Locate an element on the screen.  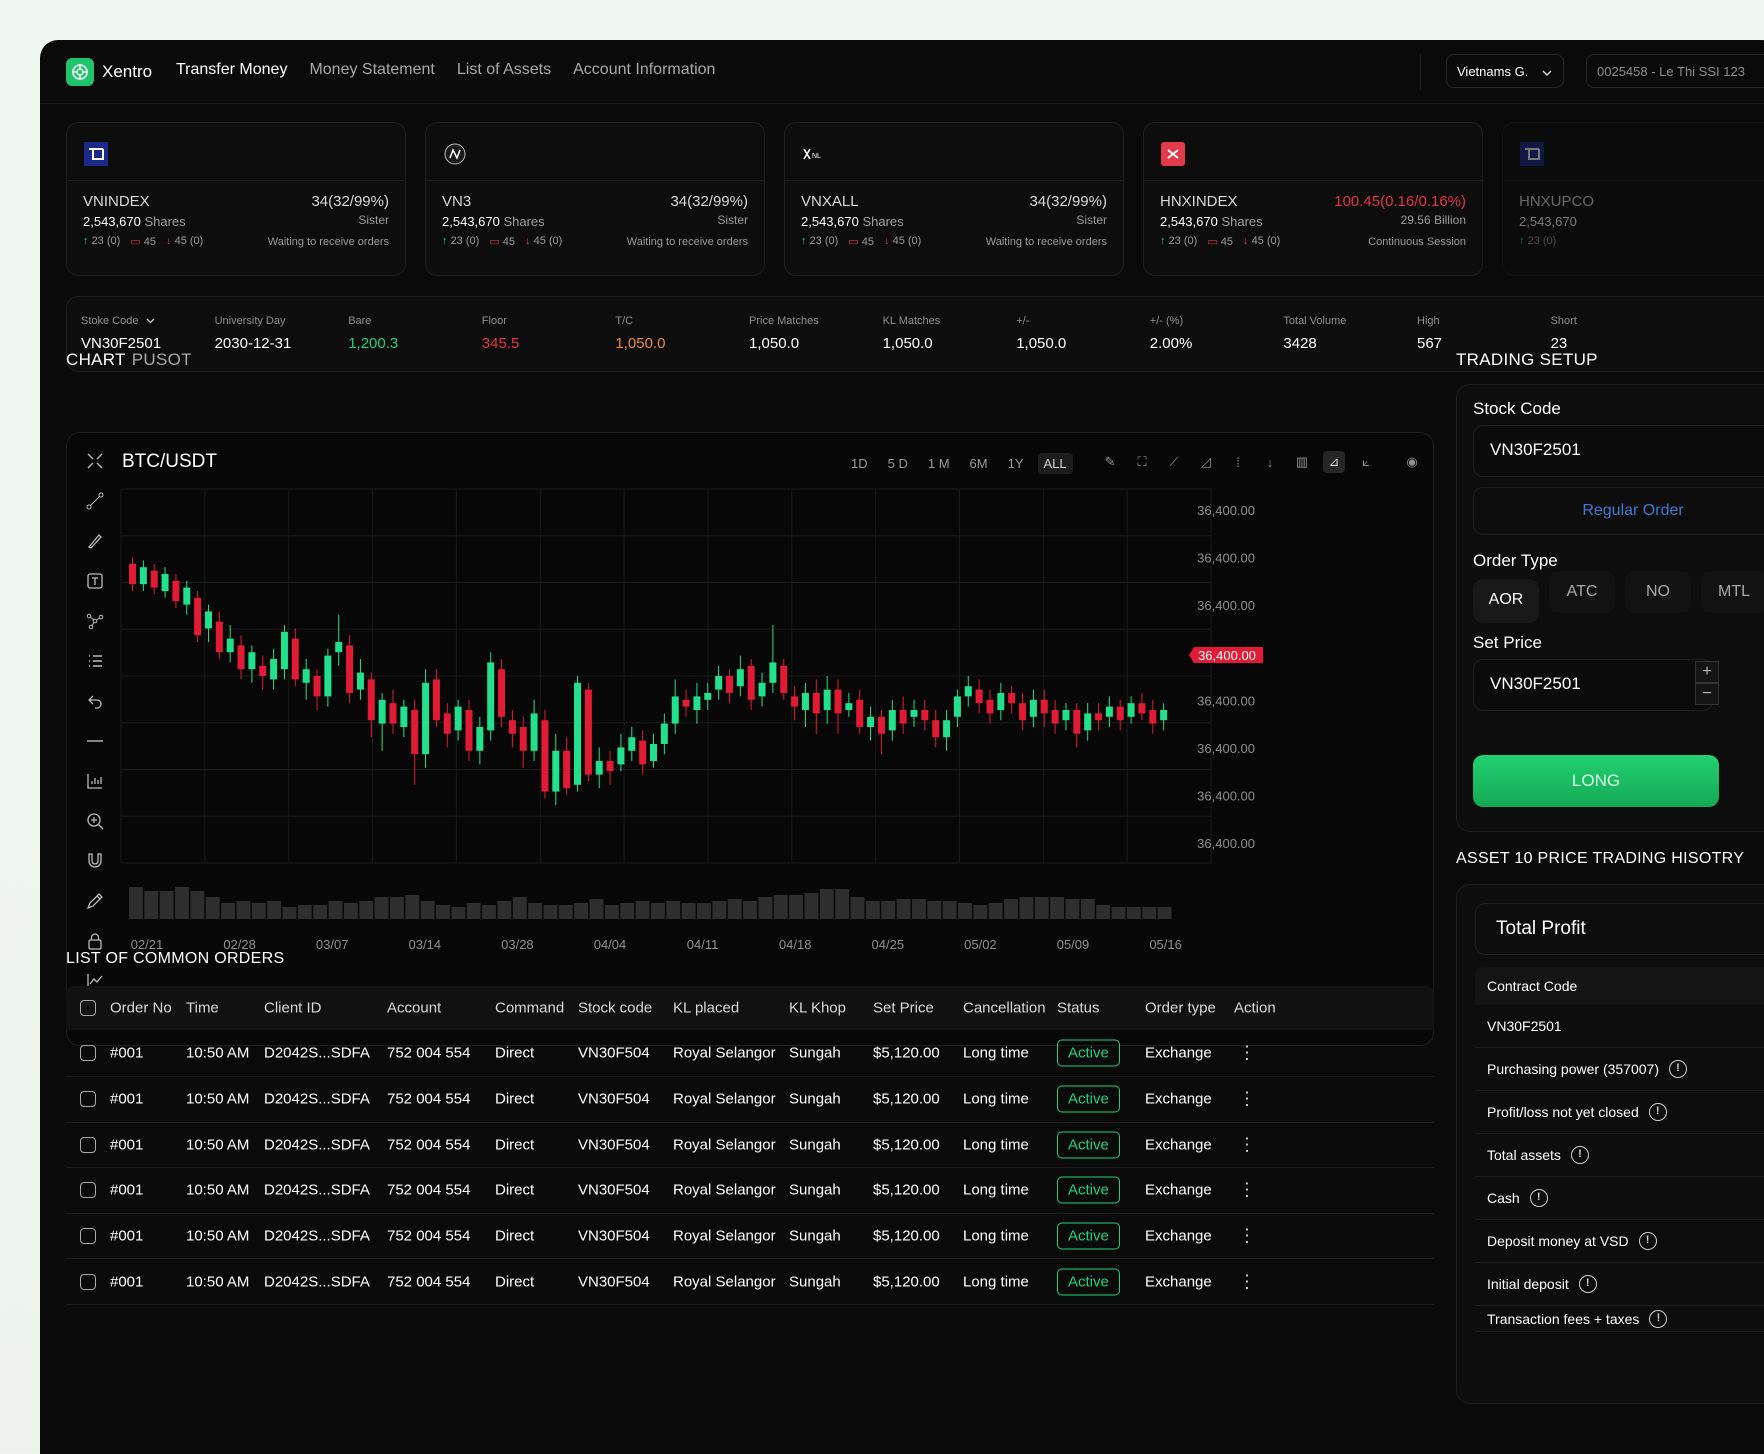
range-6m: 6M is located at coordinates (979, 463).